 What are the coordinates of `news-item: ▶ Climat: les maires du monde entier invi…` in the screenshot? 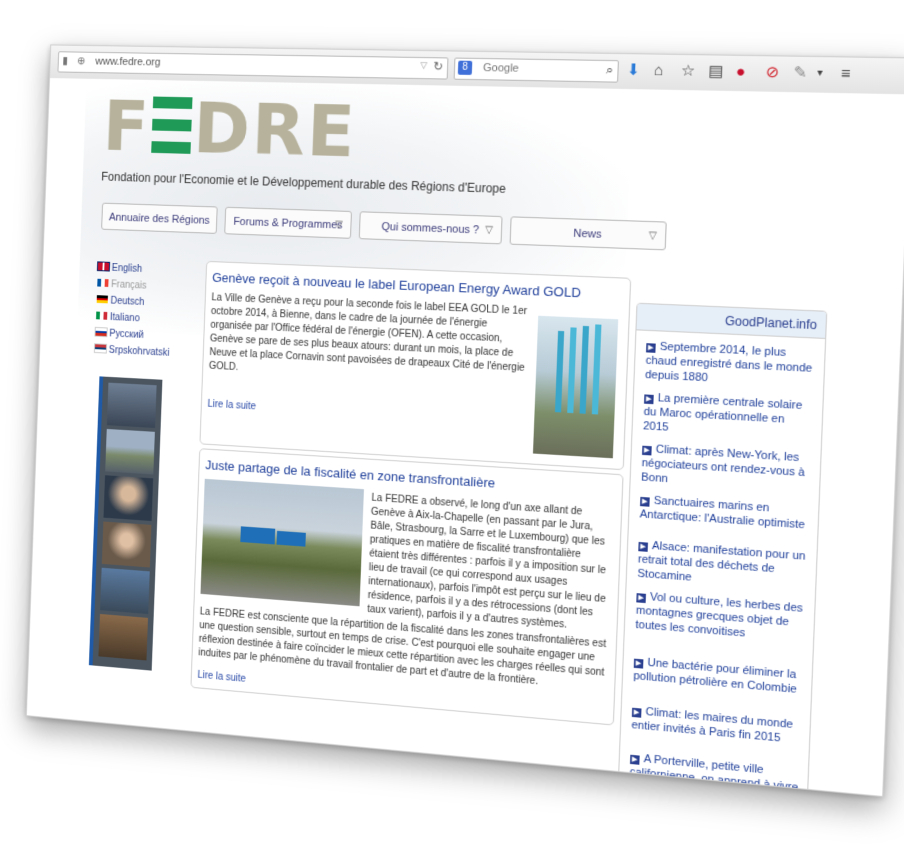 It's located at (716, 726).